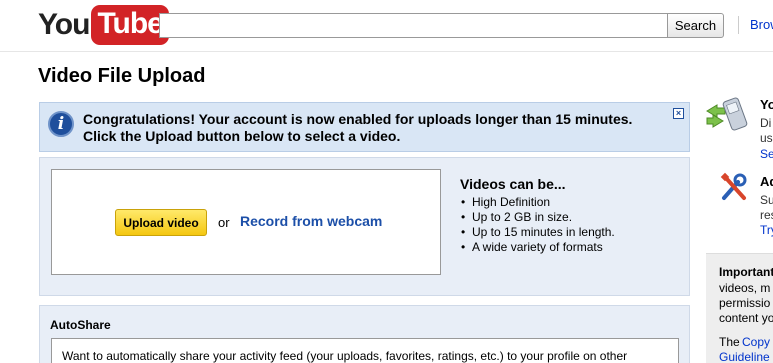  Describe the element at coordinates (766, 104) in the screenshot. I see `mobile-upload-title: Yo` at that location.